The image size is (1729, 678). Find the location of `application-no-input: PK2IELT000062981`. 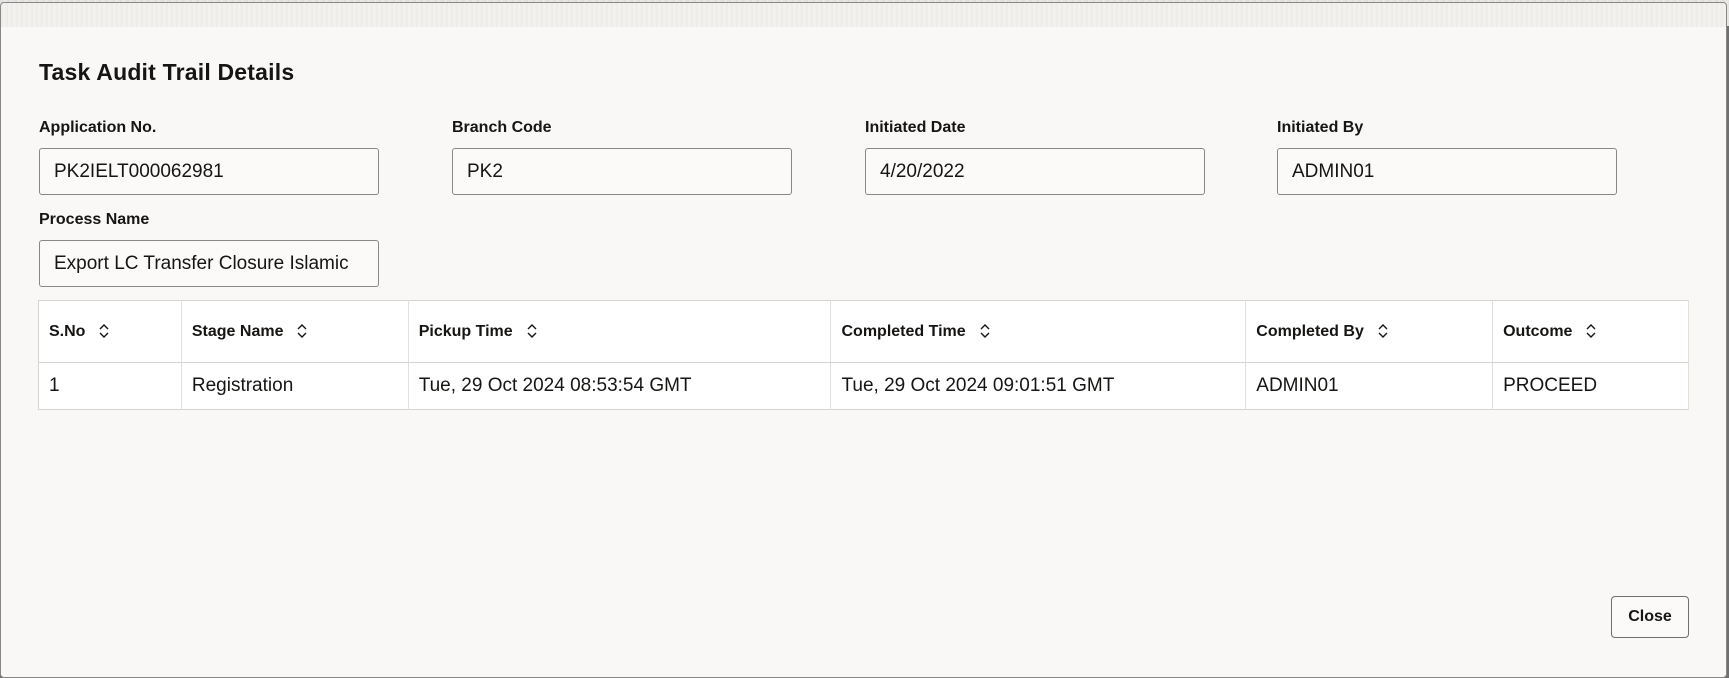

application-no-input: PK2IELT000062981 is located at coordinates (209, 171).